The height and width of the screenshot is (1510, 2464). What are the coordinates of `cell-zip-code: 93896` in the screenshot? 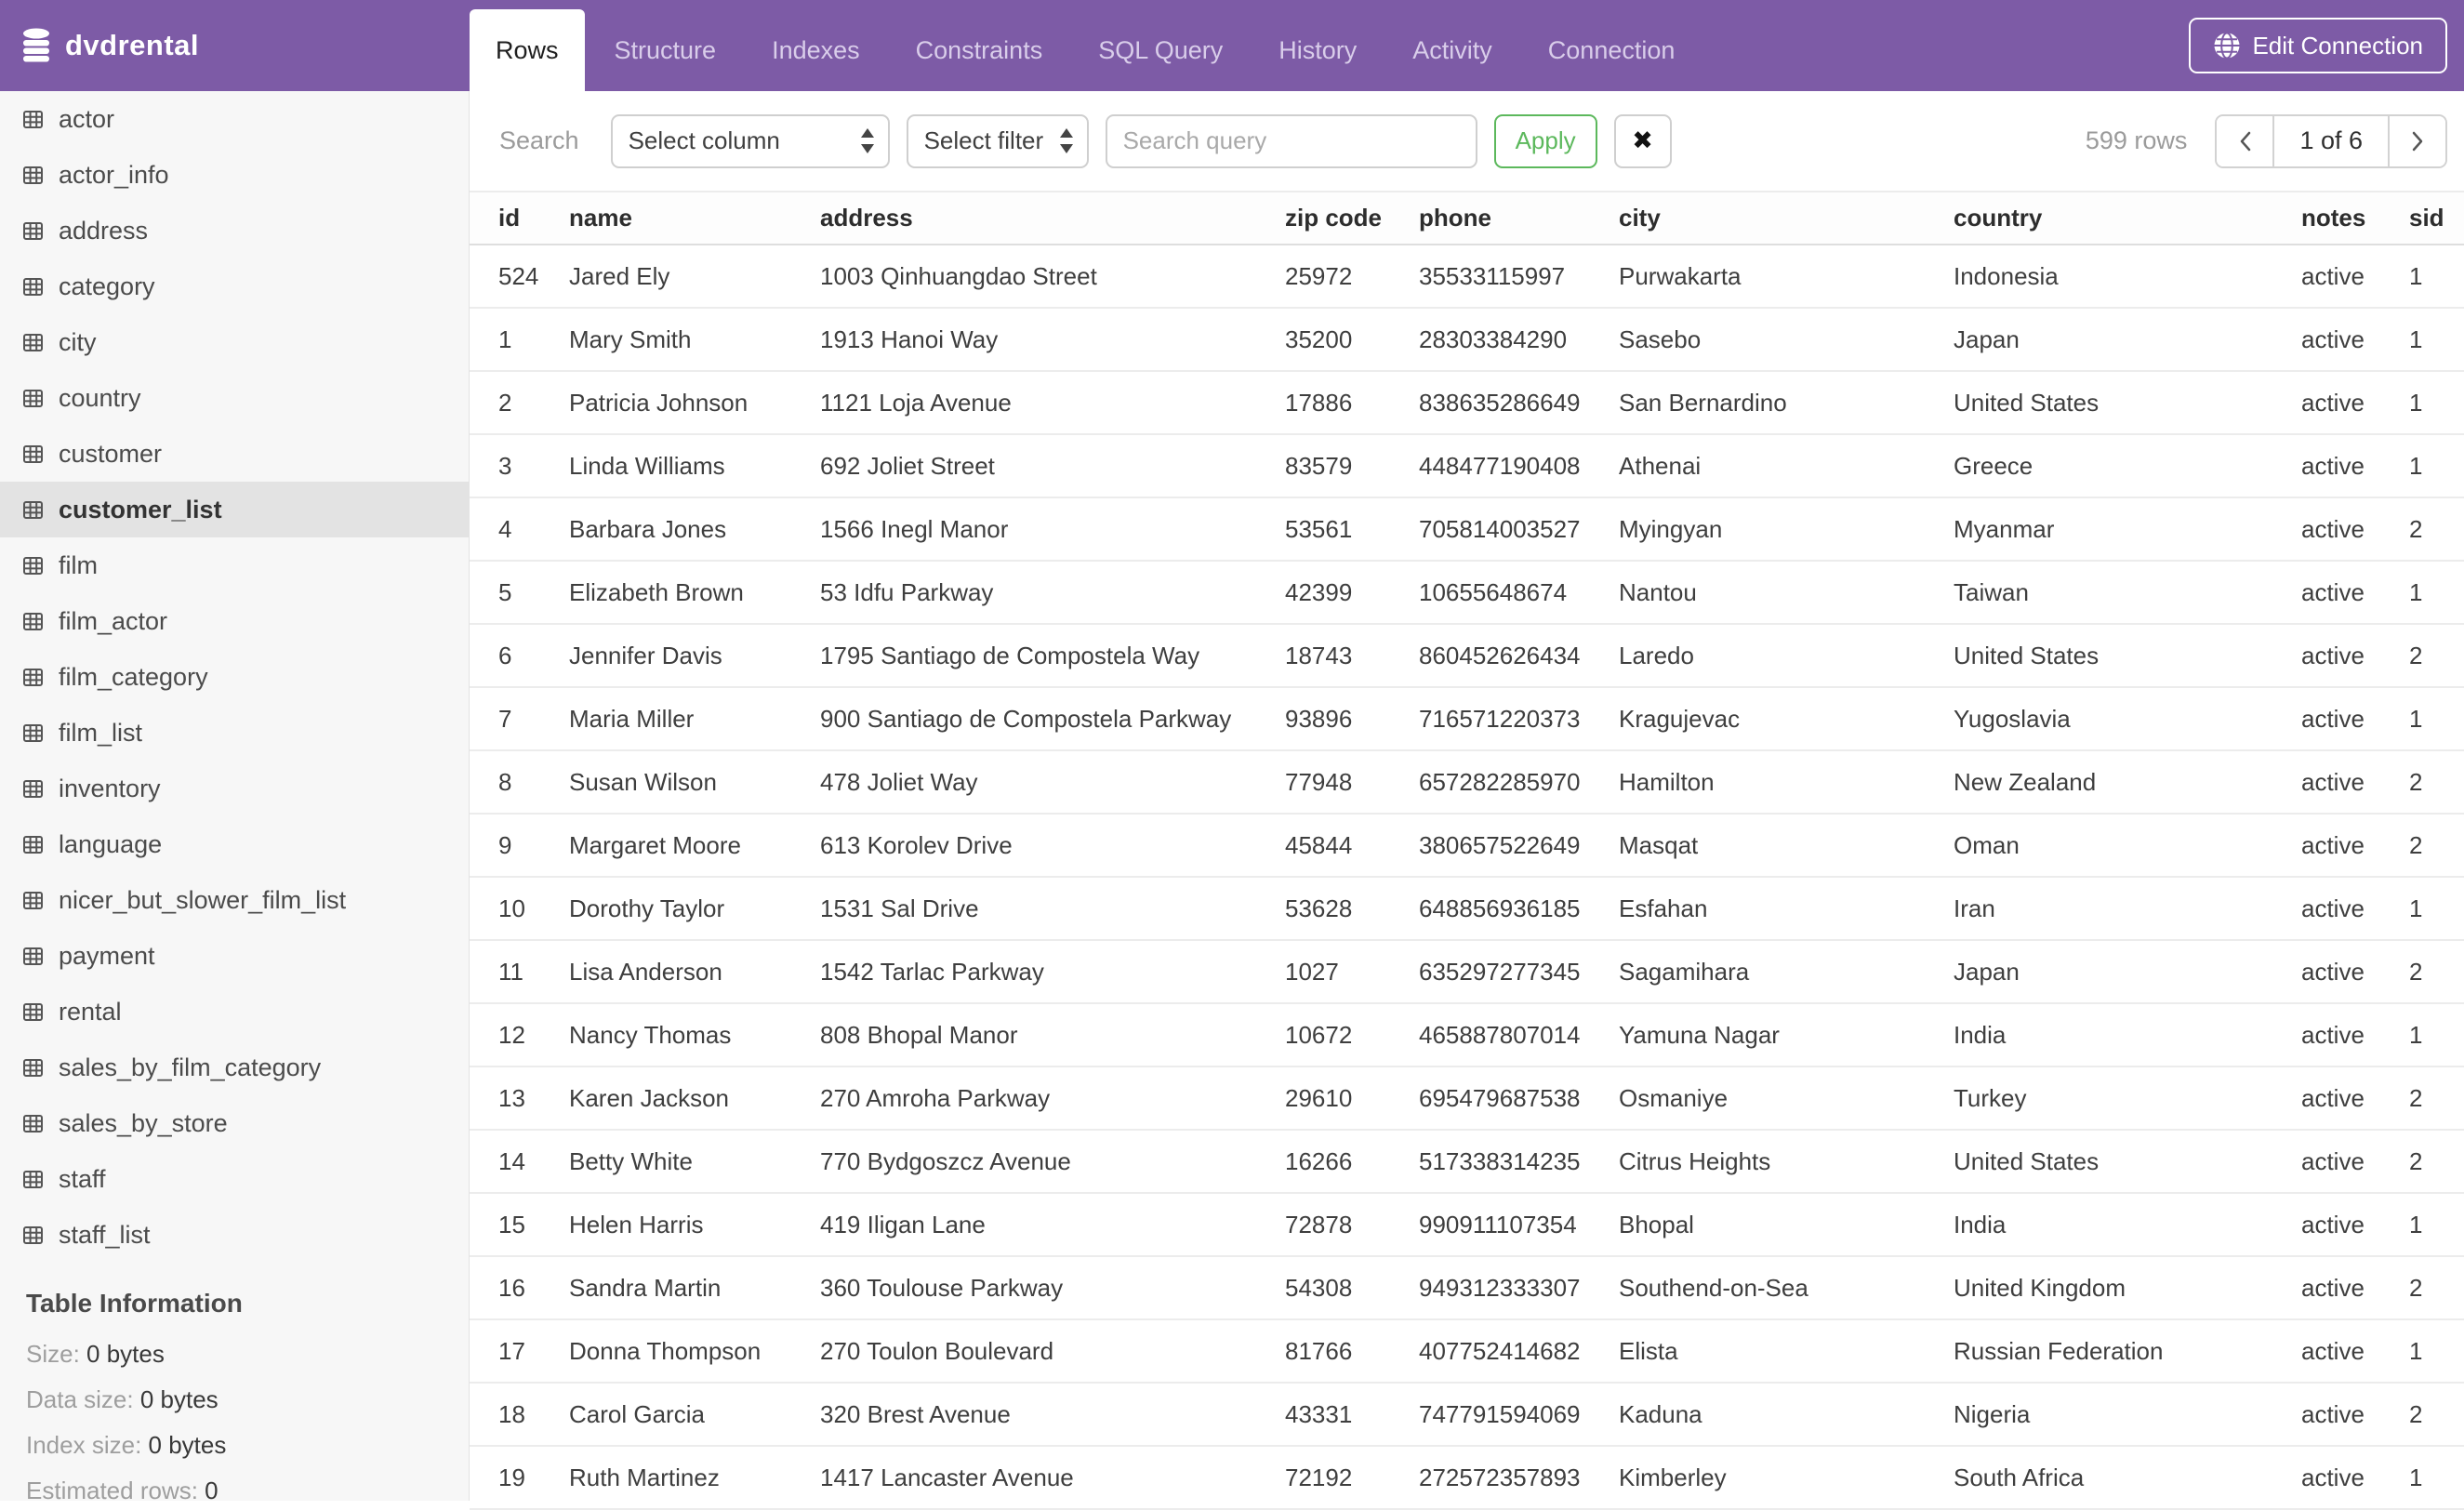 It's located at (1352, 719).